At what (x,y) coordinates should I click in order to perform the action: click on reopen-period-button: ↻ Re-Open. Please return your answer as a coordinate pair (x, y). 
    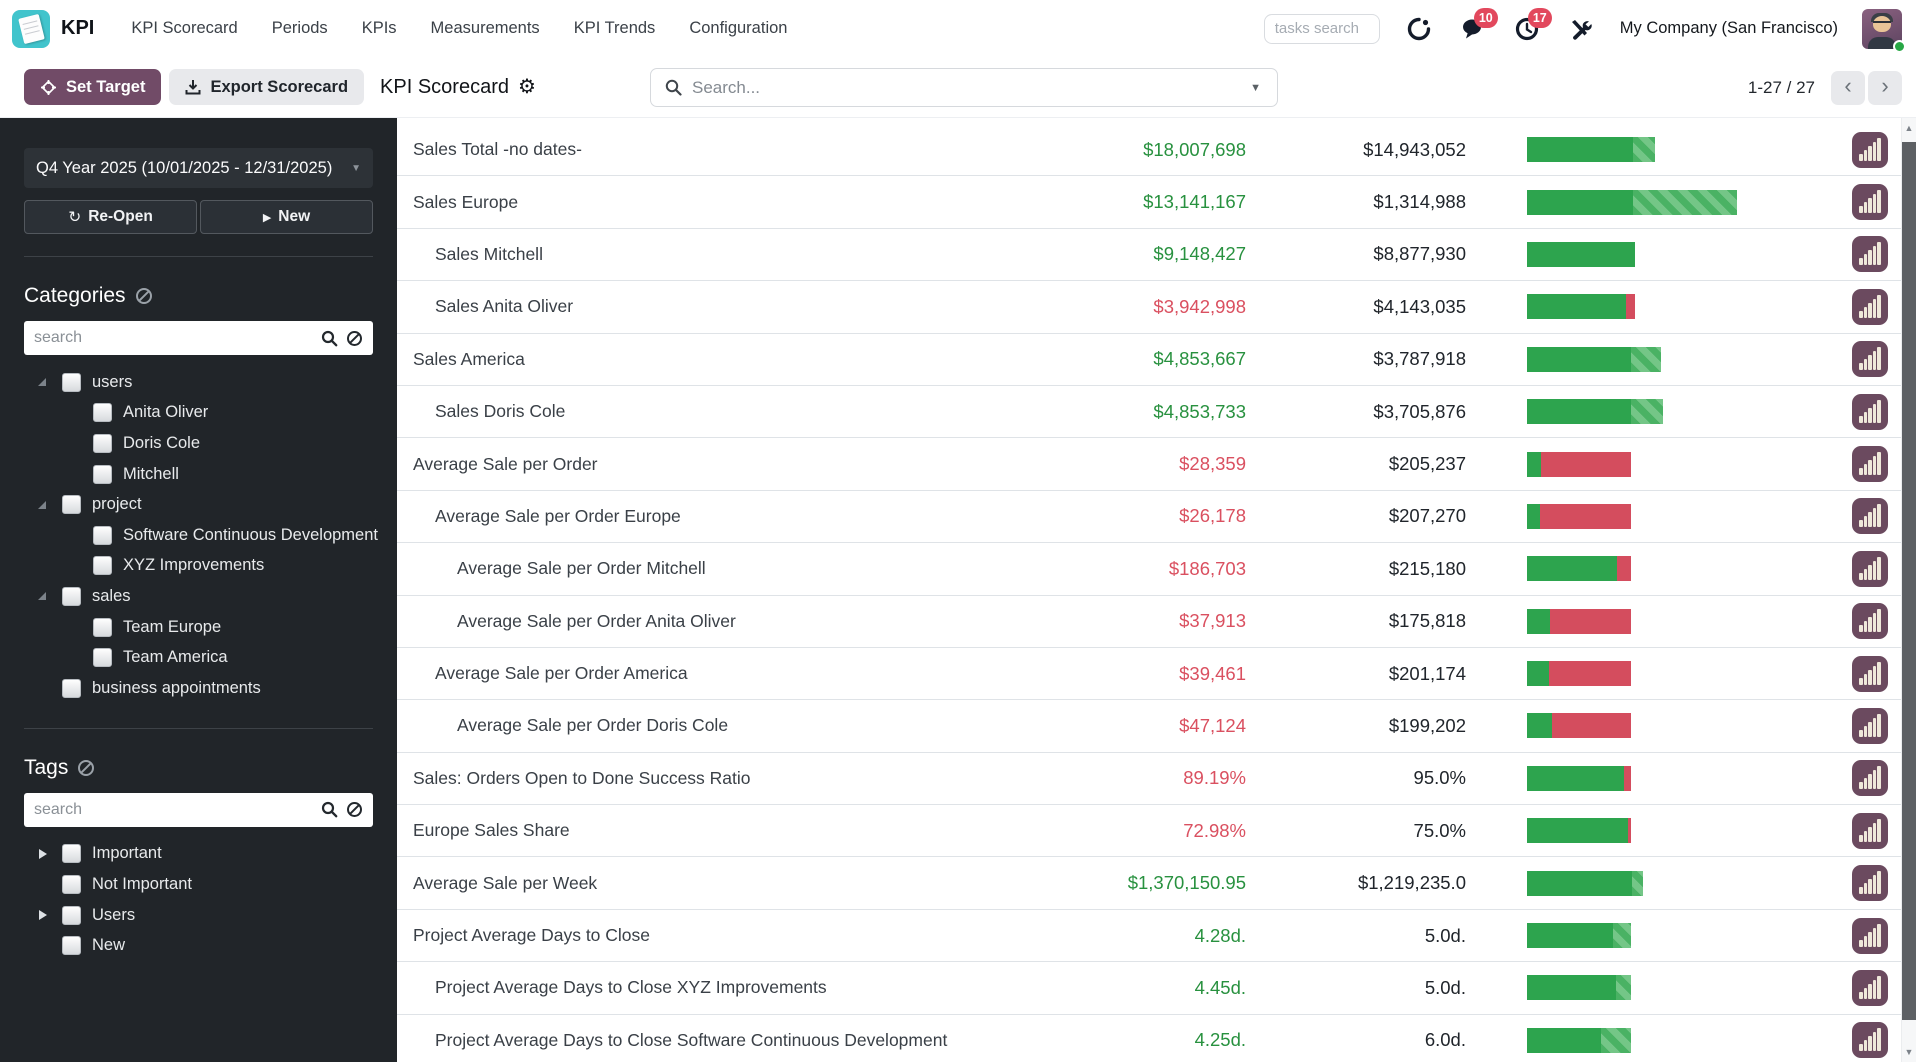
    Looking at the image, I should click on (110, 217).